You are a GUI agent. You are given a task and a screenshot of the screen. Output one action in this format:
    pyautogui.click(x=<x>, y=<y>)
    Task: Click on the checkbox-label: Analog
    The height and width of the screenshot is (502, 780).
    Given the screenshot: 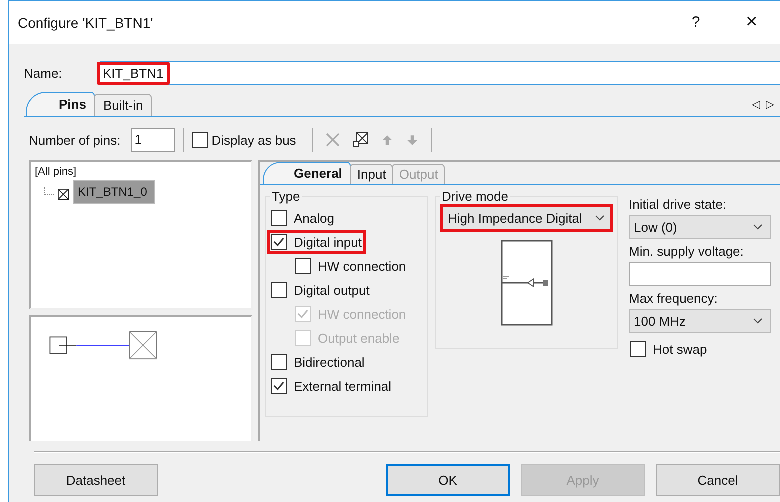 What is the action you would take?
    pyautogui.click(x=314, y=218)
    